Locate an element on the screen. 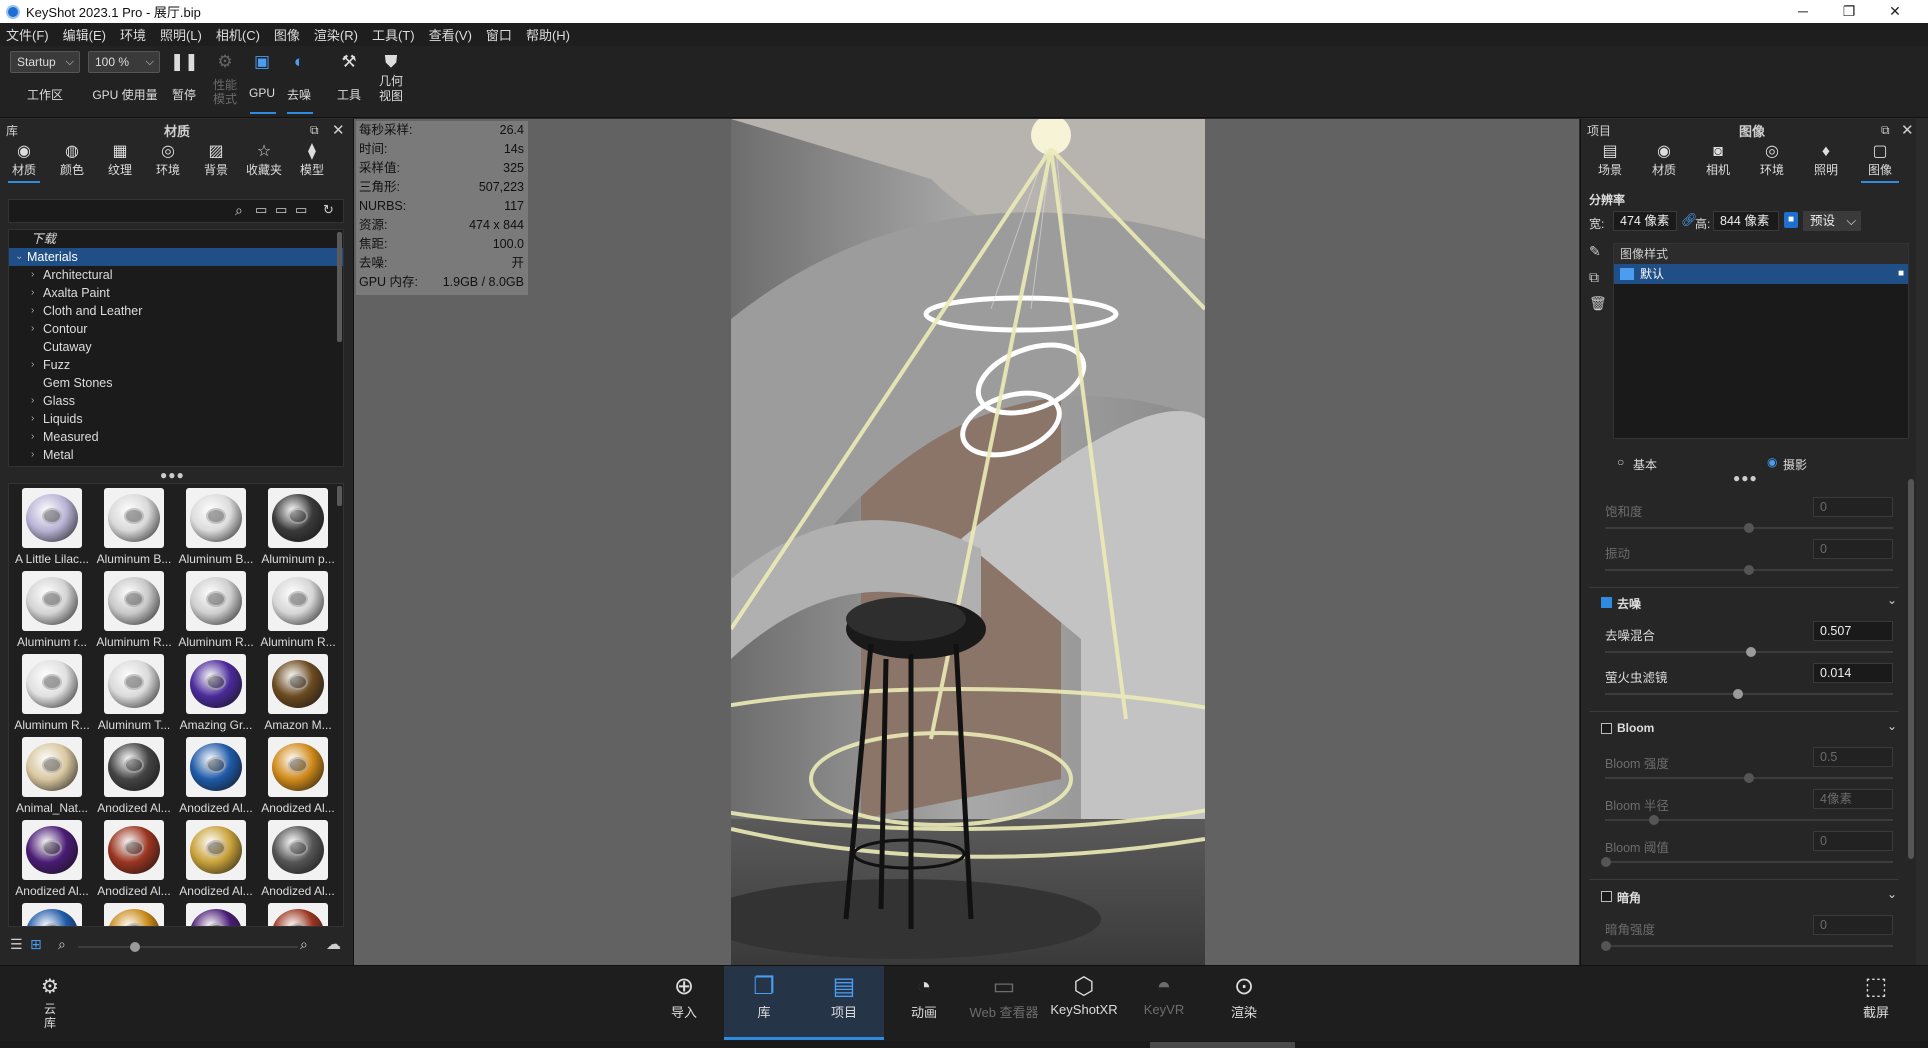 This screenshot has width=1928, height=1048. tree-item: Gem Stones is located at coordinates (176, 383).